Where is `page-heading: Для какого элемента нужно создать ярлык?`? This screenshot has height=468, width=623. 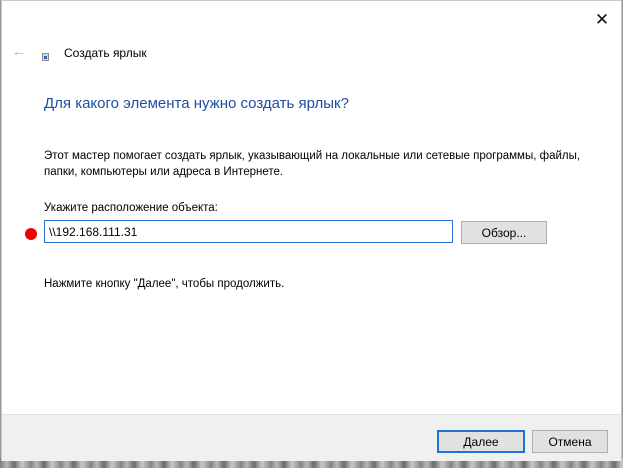
page-heading: Для какого элемента нужно создать ярлык? is located at coordinates (196, 103).